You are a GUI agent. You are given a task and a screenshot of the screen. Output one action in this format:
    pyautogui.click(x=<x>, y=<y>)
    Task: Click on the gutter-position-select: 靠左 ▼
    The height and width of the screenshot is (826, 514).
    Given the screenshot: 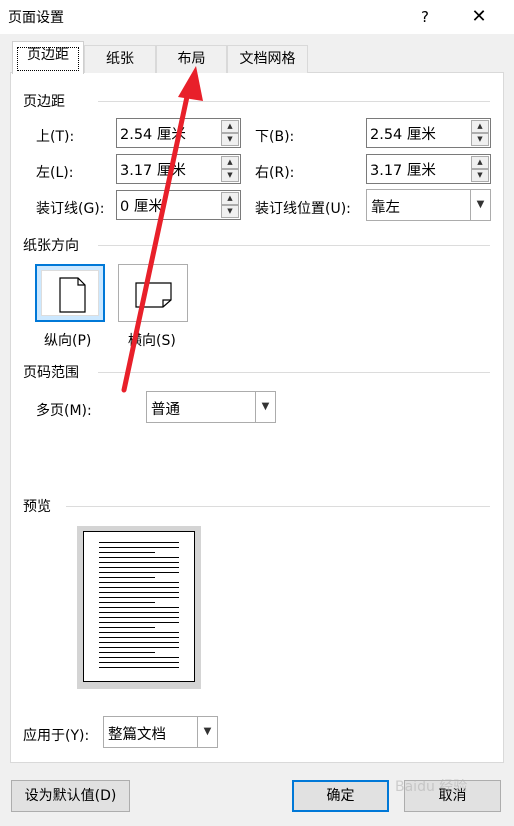 What is the action you would take?
    pyautogui.click(x=428, y=205)
    